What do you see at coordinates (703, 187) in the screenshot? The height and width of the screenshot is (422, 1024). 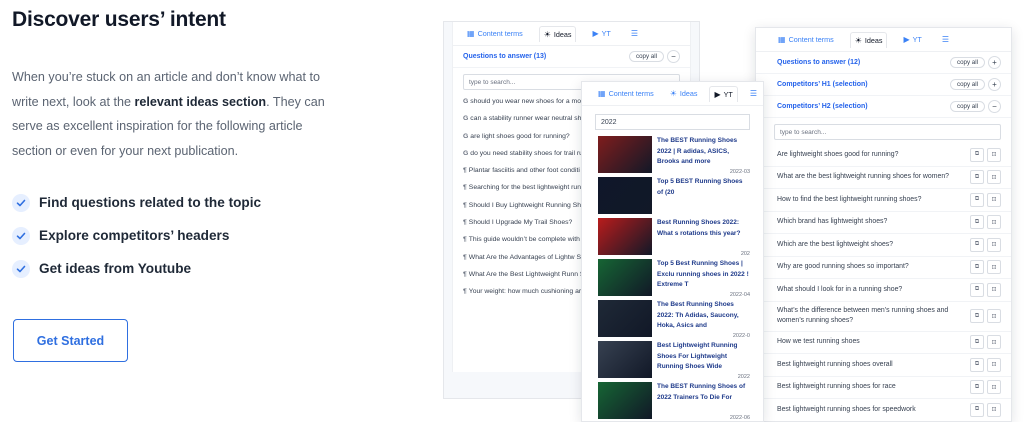 I see `video-title: Top 5 BEST Running Shoes of (20` at bounding box center [703, 187].